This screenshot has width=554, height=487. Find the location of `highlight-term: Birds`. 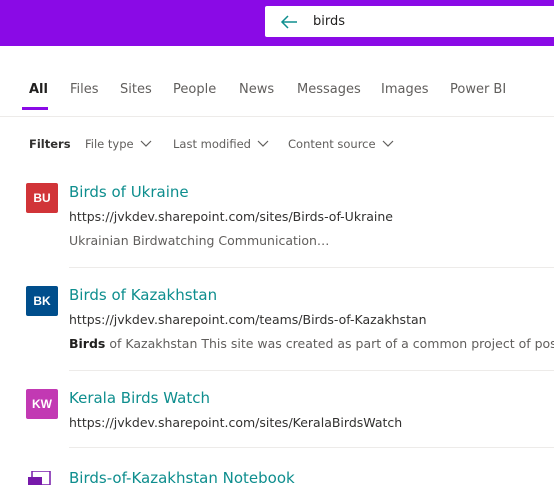

highlight-term: Birds is located at coordinates (87, 343).